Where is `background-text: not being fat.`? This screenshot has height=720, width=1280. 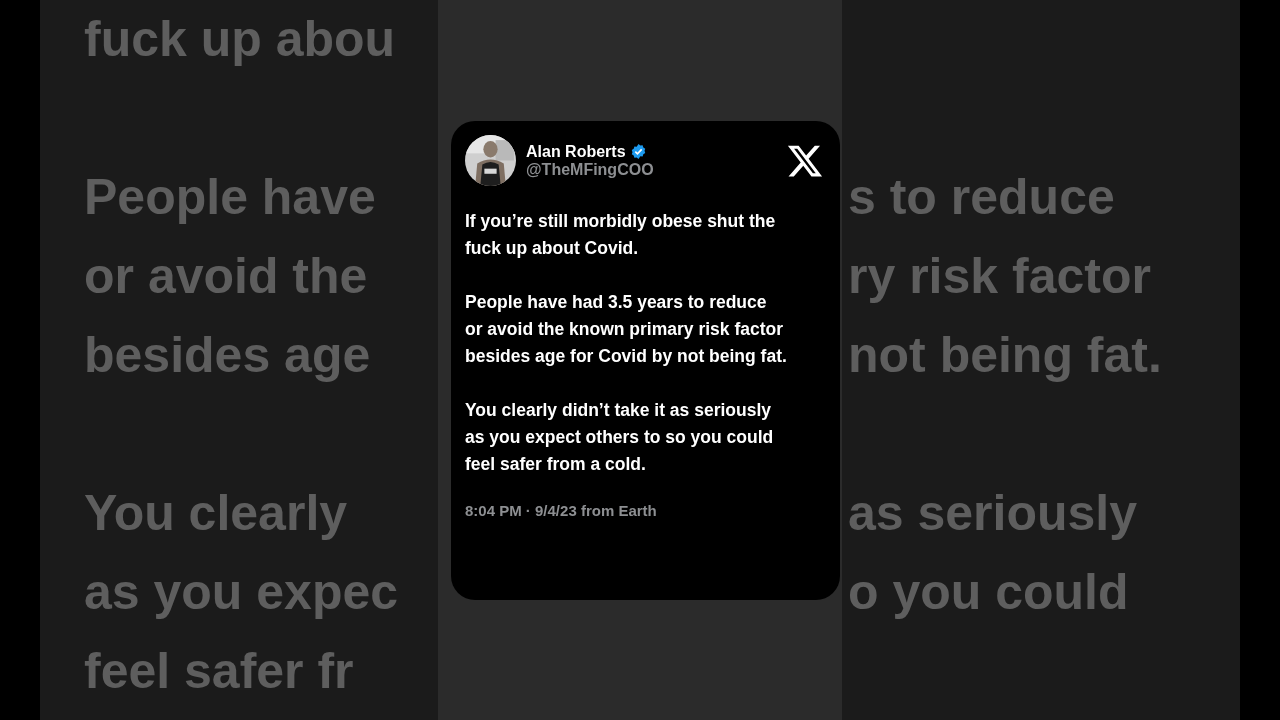
background-text: not being fat. is located at coordinates (1005, 355).